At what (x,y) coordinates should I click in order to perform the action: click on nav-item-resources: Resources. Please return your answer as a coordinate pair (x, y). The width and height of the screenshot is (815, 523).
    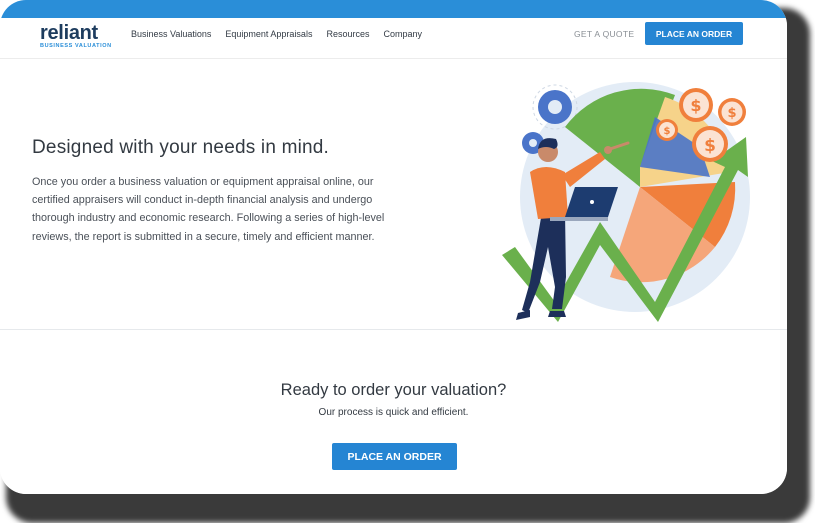
    Looking at the image, I should click on (347, 34).